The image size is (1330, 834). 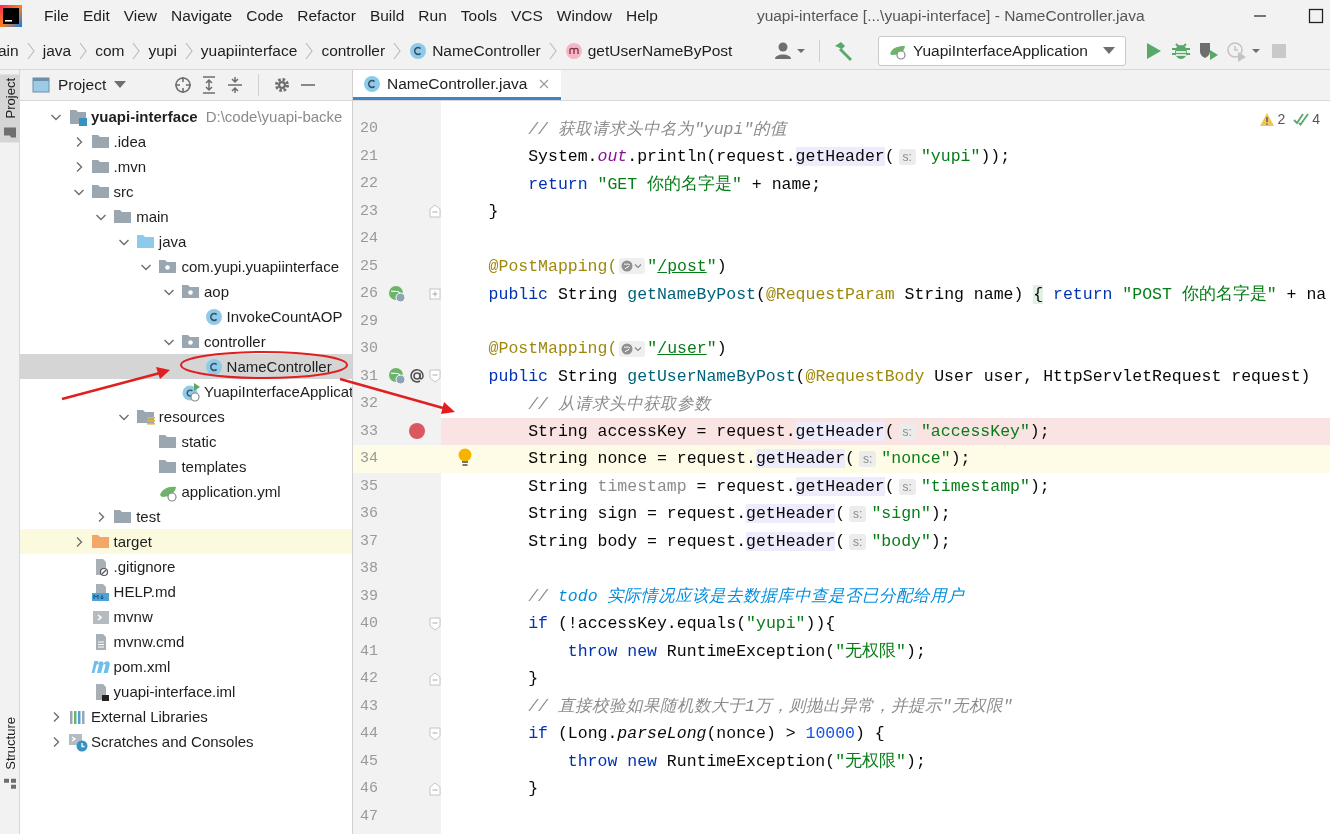 What do you see at coordinates (162, 50) in the screenshot?
I see `breadcrumb-item: yupi` at bounding box center [162, 50].